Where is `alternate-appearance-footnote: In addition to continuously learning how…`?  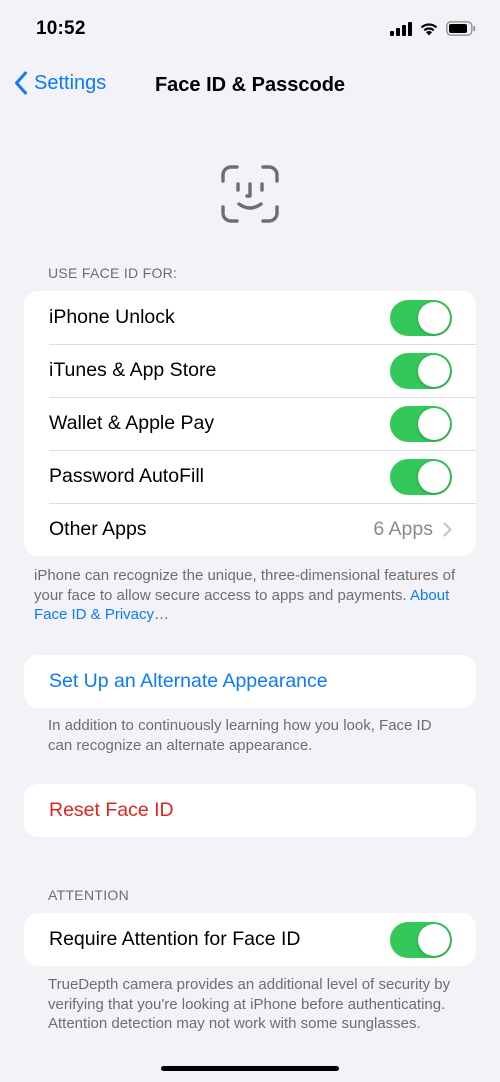 alternate-appearance-footnote: In addition to continuously learning how… is located at coordinates (240, 735).